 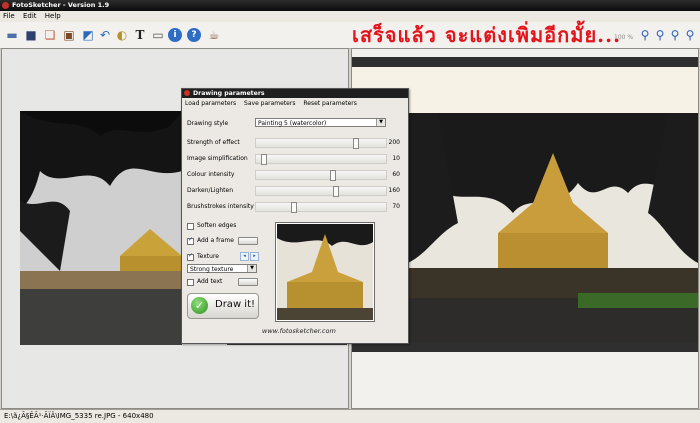 I want to click on preview-drawing, so click(x=325, y=272).